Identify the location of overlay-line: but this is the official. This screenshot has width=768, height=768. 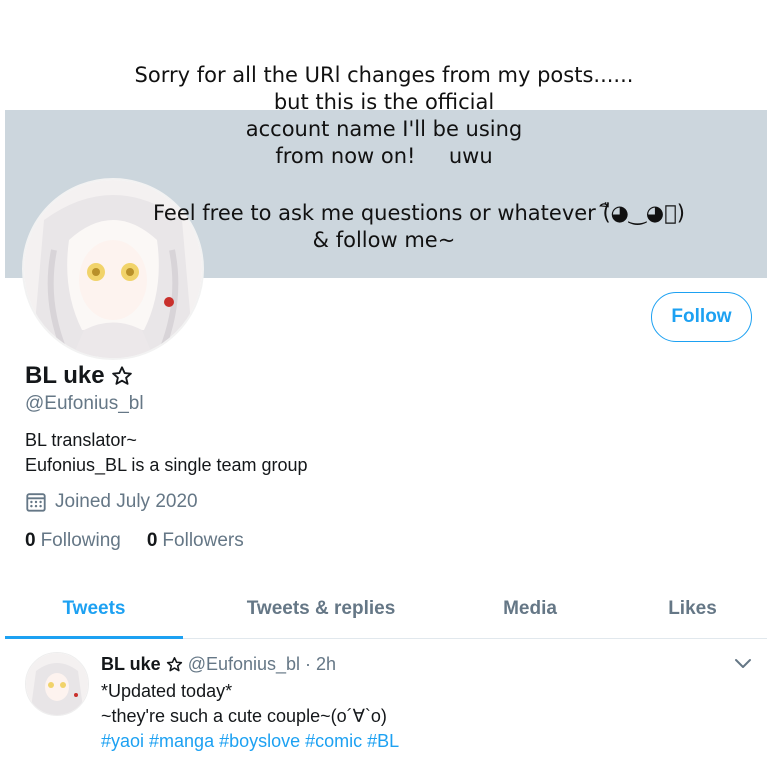
(384, 102).